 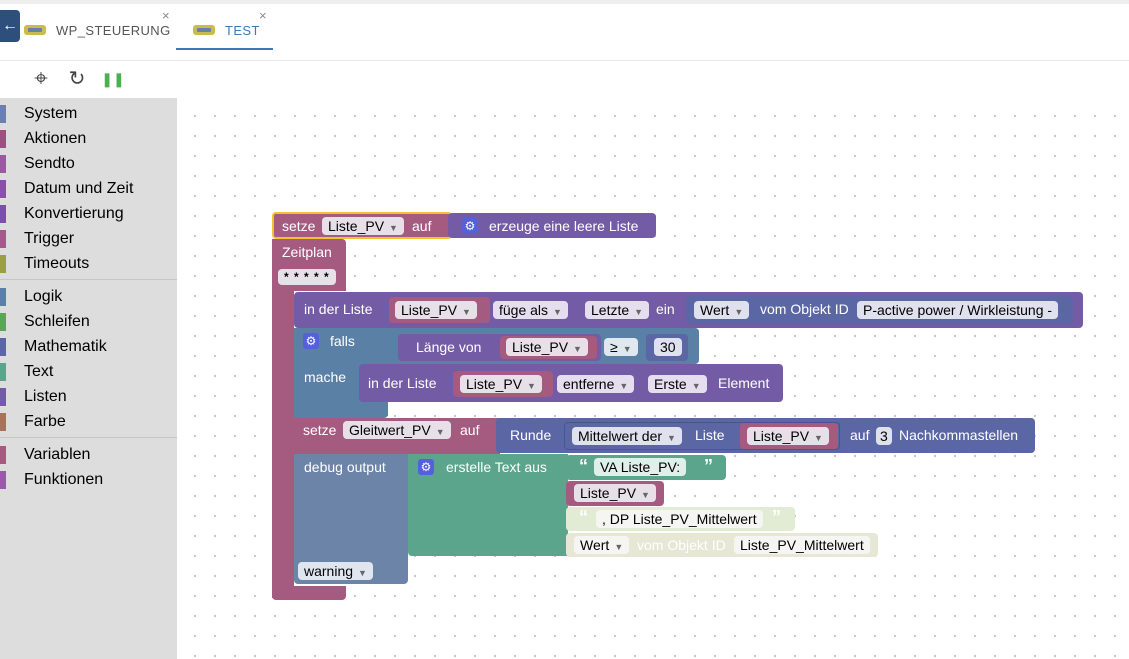 What do you see at coordinates (665, 309) in the screenshot?
I see `ein-label: ein` at bounding box center [665, 309].